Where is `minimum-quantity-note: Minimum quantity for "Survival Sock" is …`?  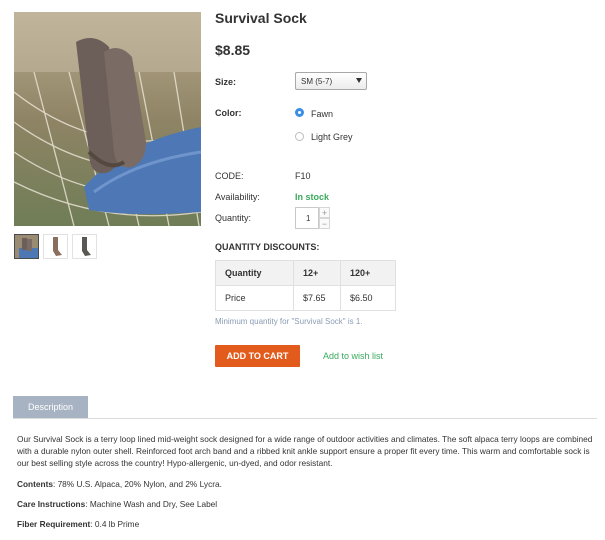
minimum-quantity-note: Minimum quantity for "Survival Sock" is … is located at coordinates (289, 321).